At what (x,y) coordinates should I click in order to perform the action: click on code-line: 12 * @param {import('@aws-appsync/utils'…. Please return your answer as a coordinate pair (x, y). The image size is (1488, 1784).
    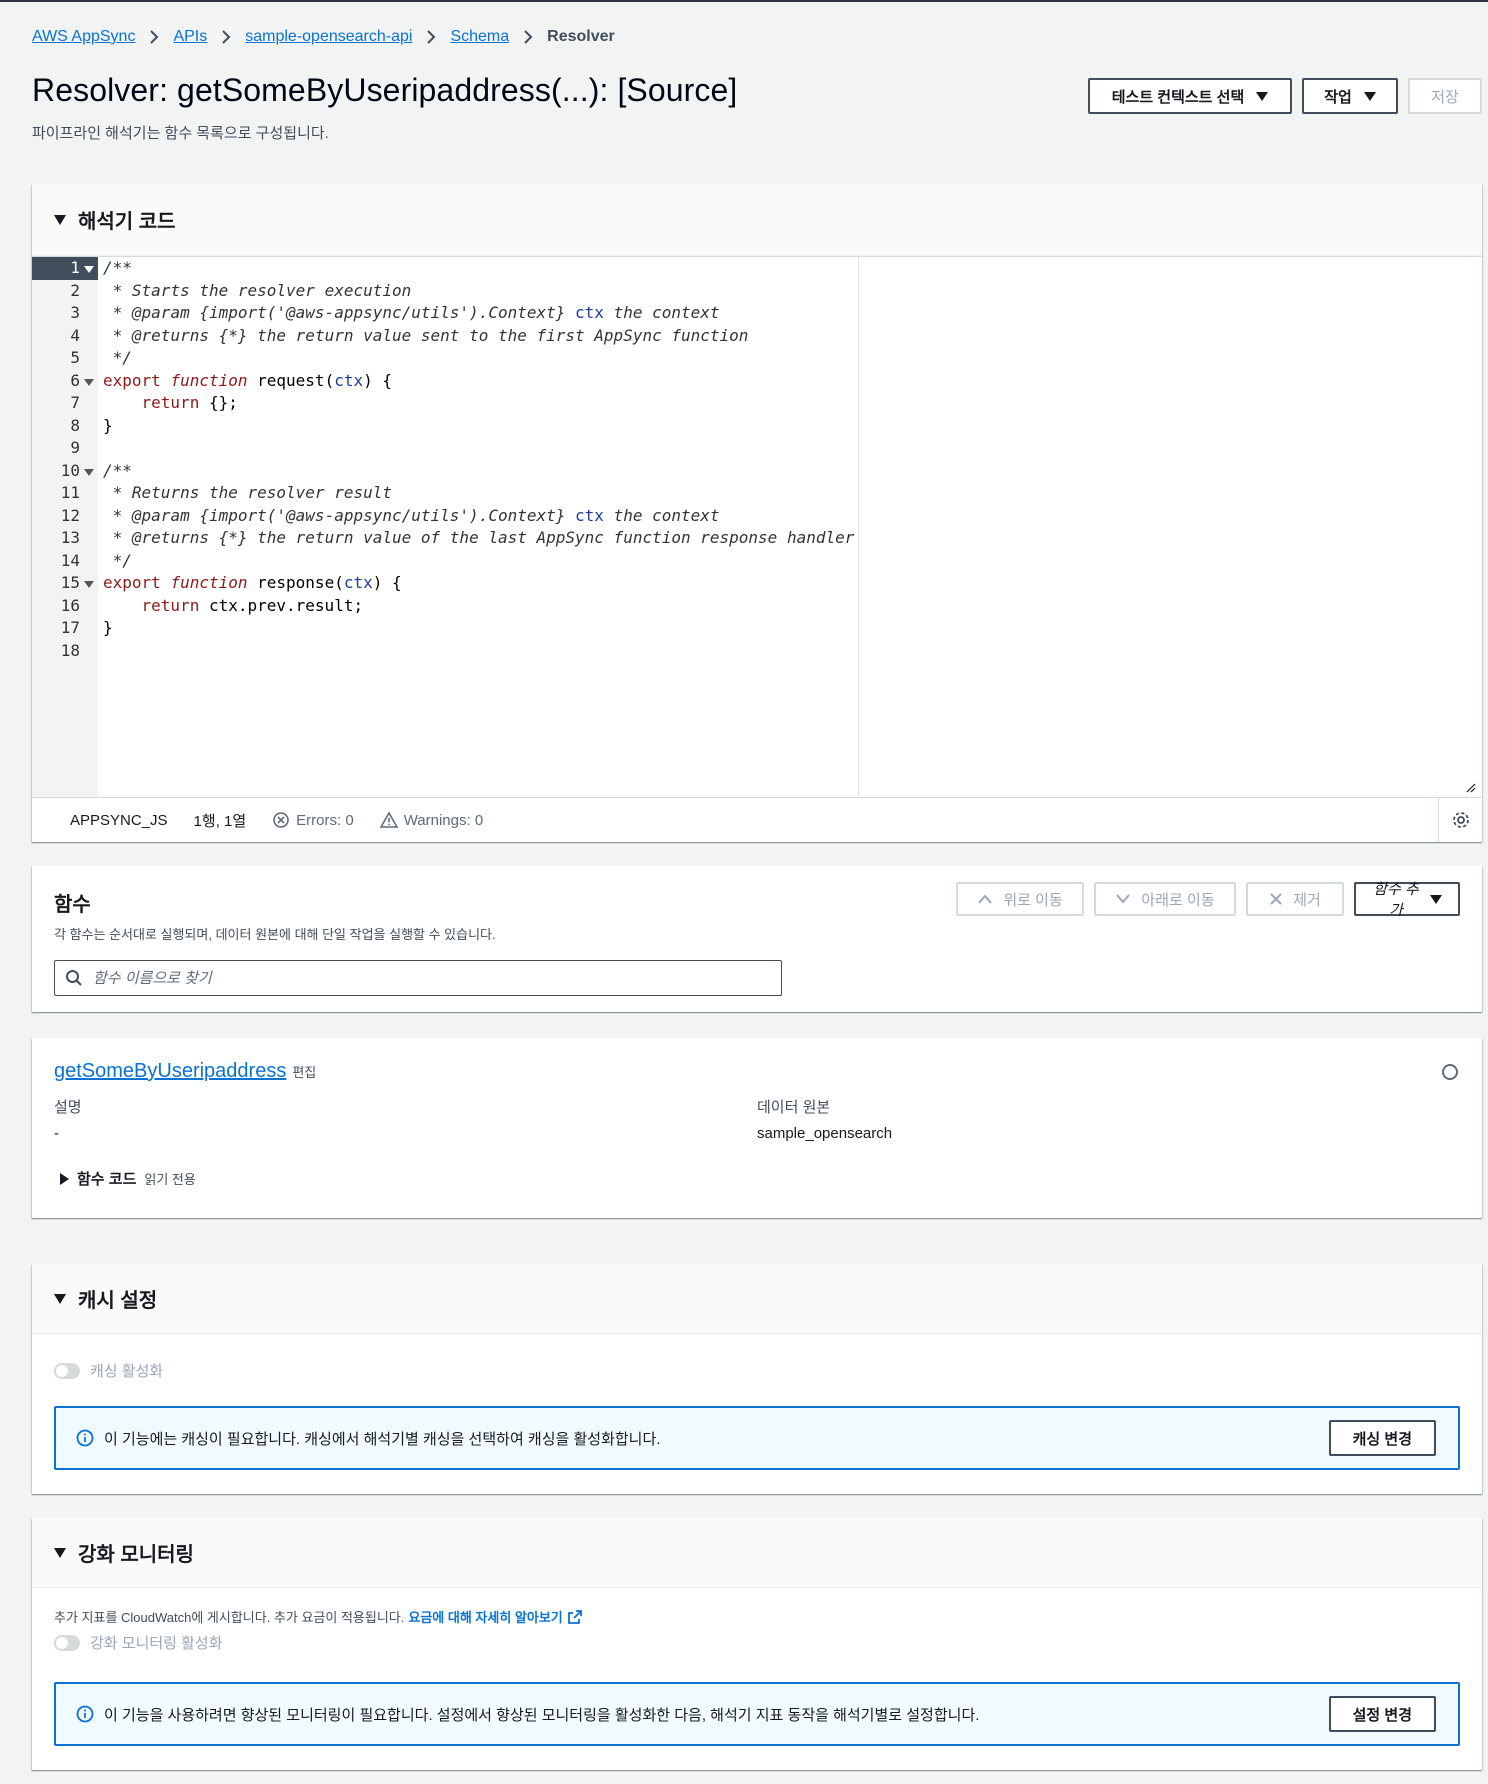
    Looking at the image, I should click on (757, 516).